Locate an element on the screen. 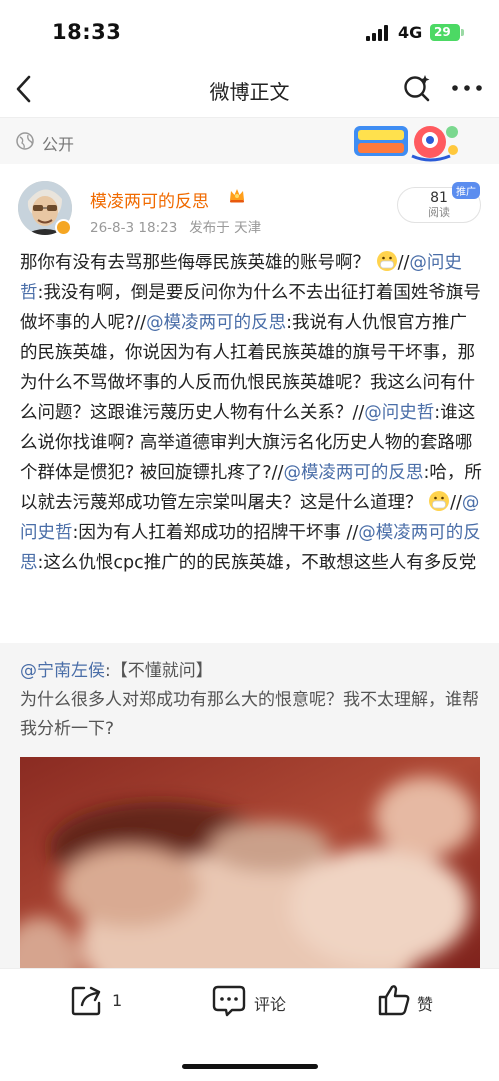 Image resolution: width=499 pixels, height=1081 pixels. read-label: 阅读 is located at coordinates (439, 212).